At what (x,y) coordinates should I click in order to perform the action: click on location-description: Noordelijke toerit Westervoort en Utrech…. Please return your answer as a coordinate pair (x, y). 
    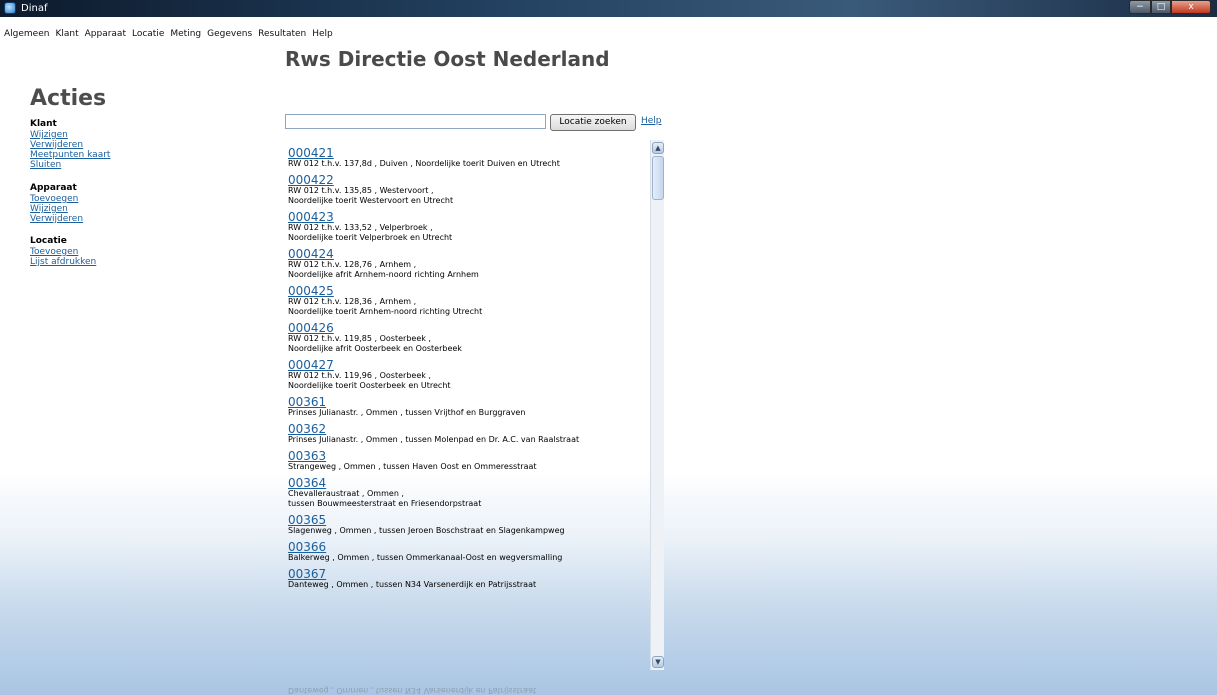
    Looking at the image, I should click on (371, 200).